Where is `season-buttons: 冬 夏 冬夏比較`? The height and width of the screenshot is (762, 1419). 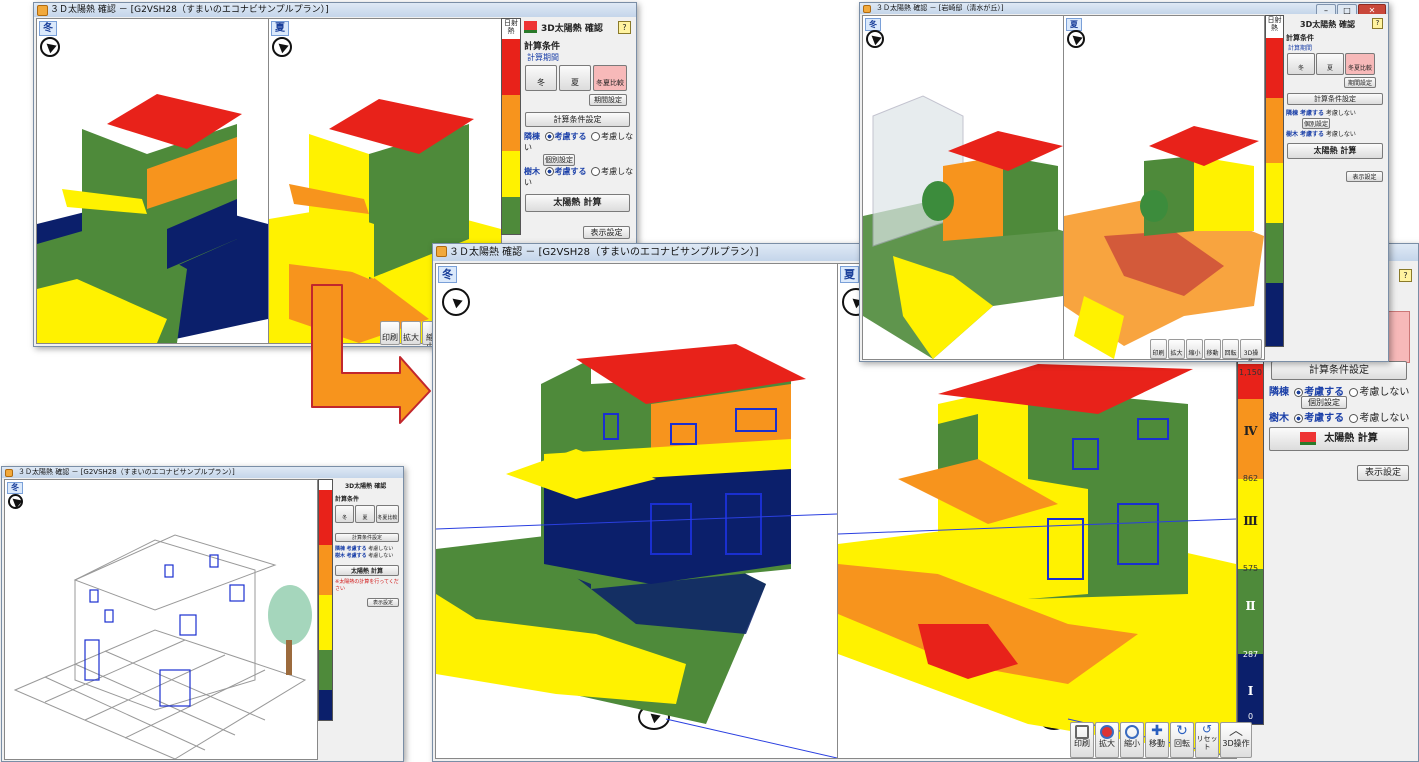
season-buttons: 冬 夏 冬夏比較 is located at coordinates (367, 514).